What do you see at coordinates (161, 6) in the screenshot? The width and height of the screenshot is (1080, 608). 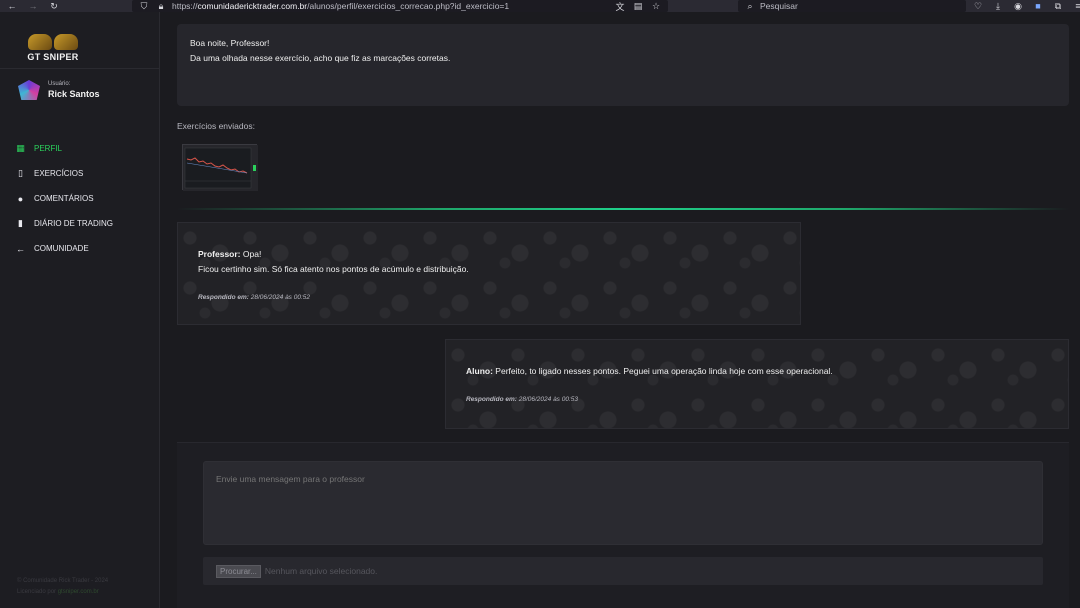 I see `lock-icon: 🔒︎` at bounding box center [161, 6].